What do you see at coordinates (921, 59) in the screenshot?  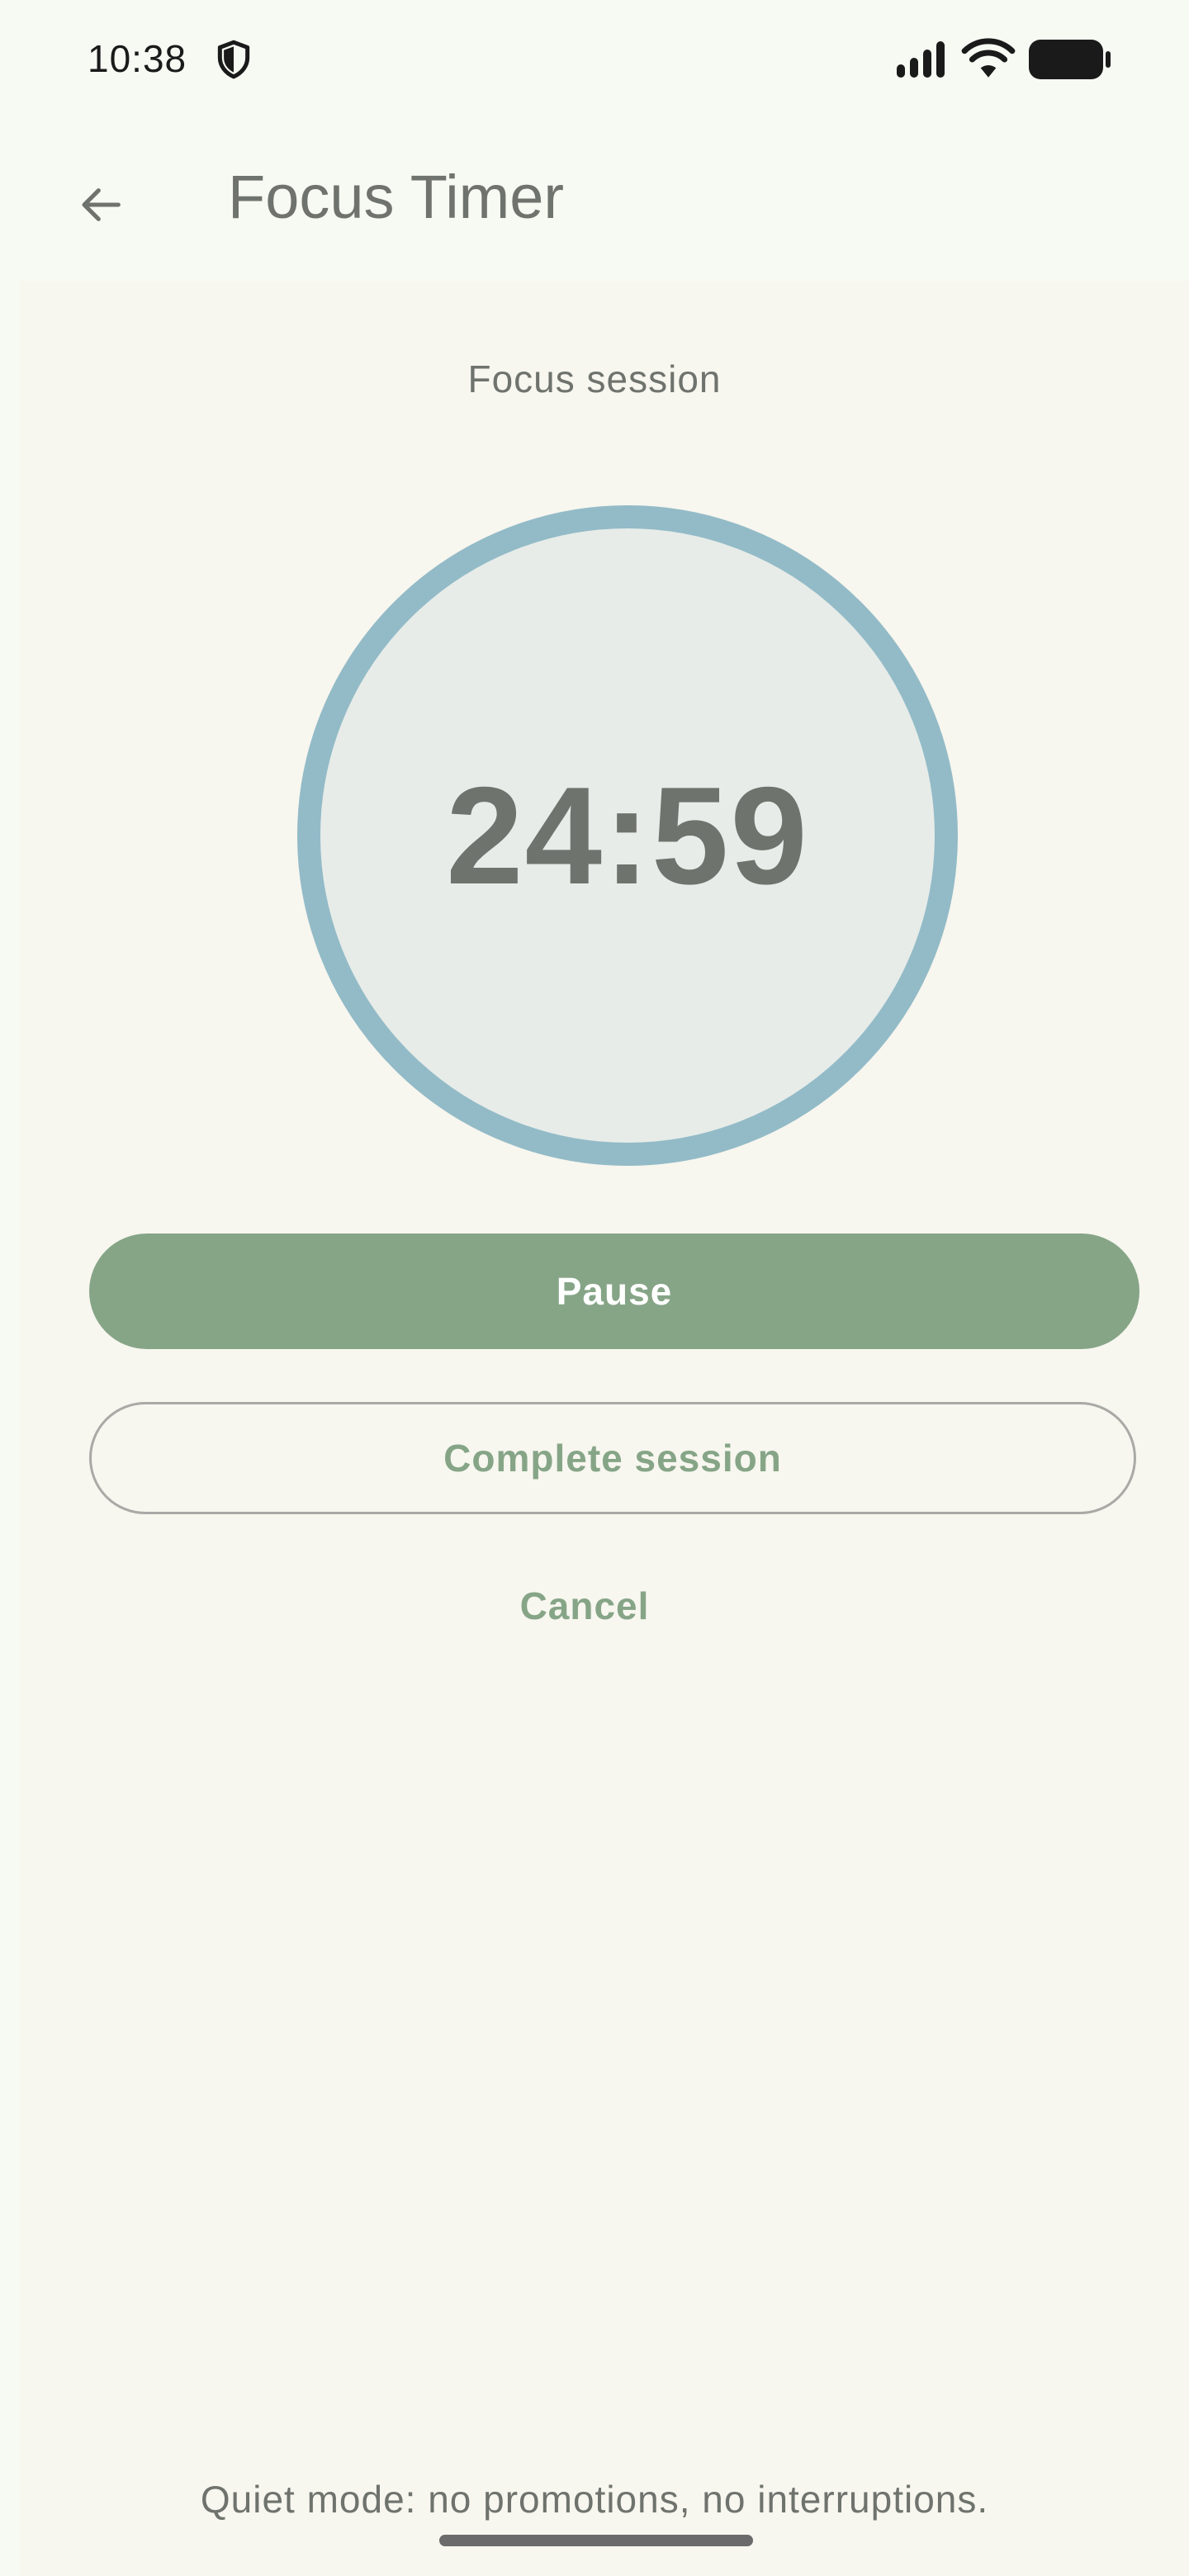 I see `cellular-signal-icon` at bounding box center [921, 59].